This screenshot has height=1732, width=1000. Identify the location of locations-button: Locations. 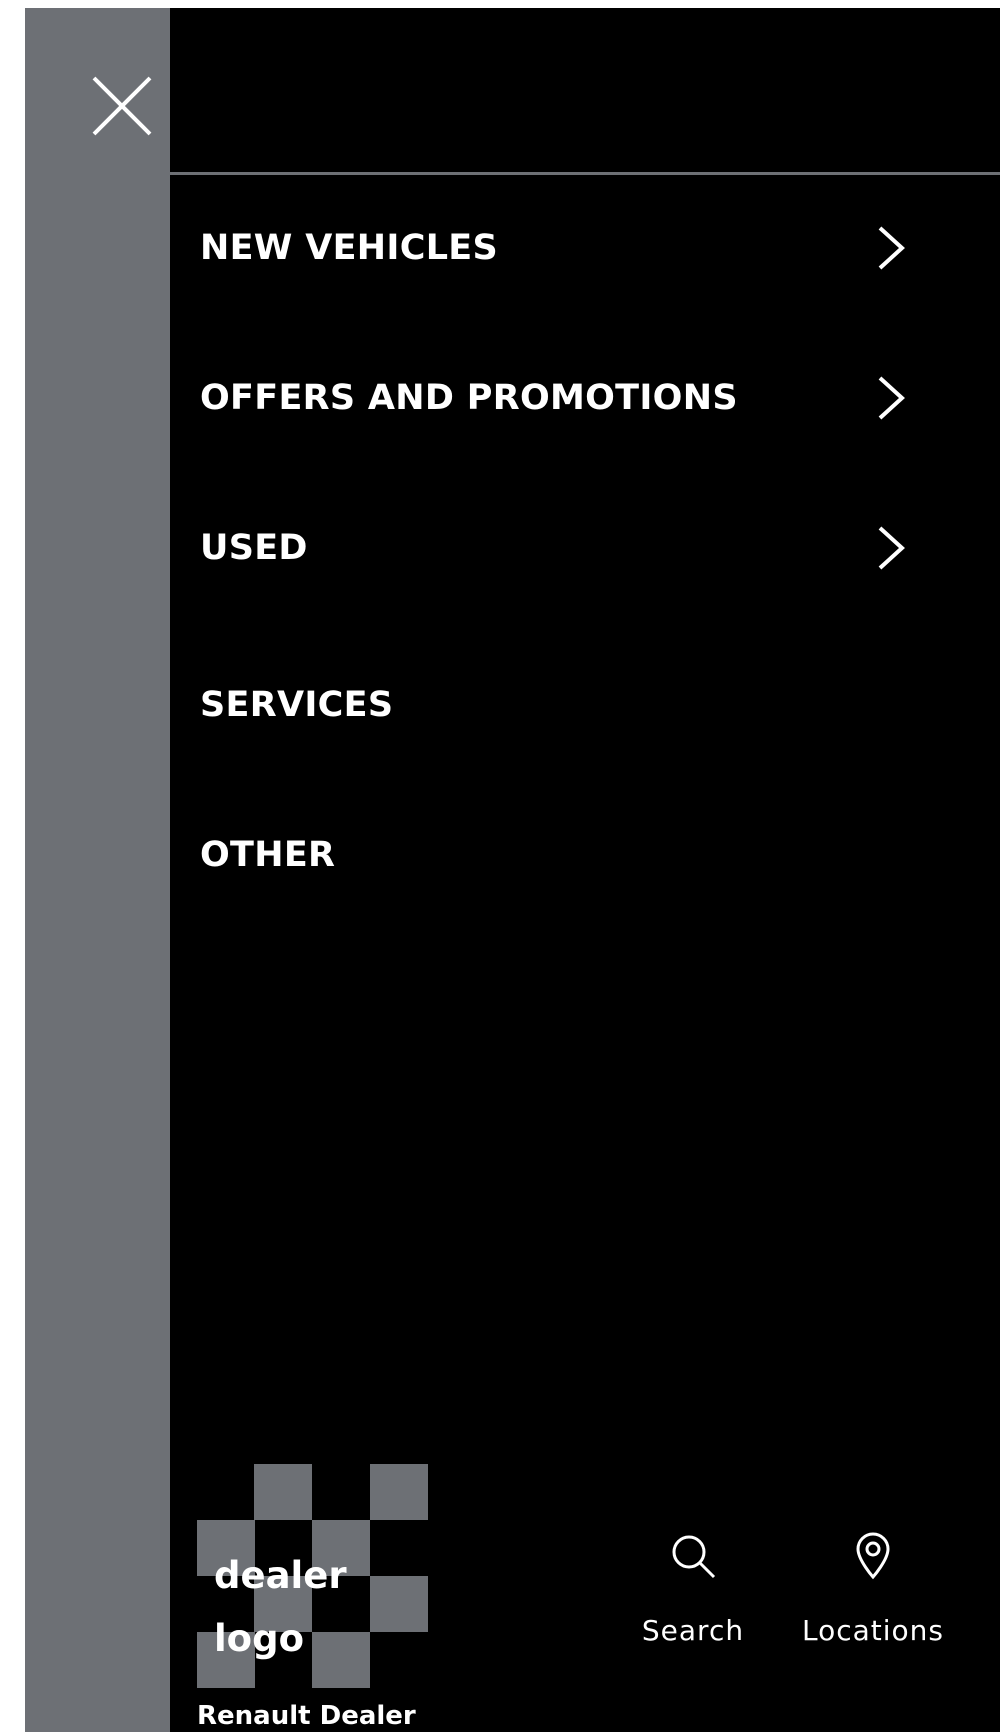
(873, 1613).